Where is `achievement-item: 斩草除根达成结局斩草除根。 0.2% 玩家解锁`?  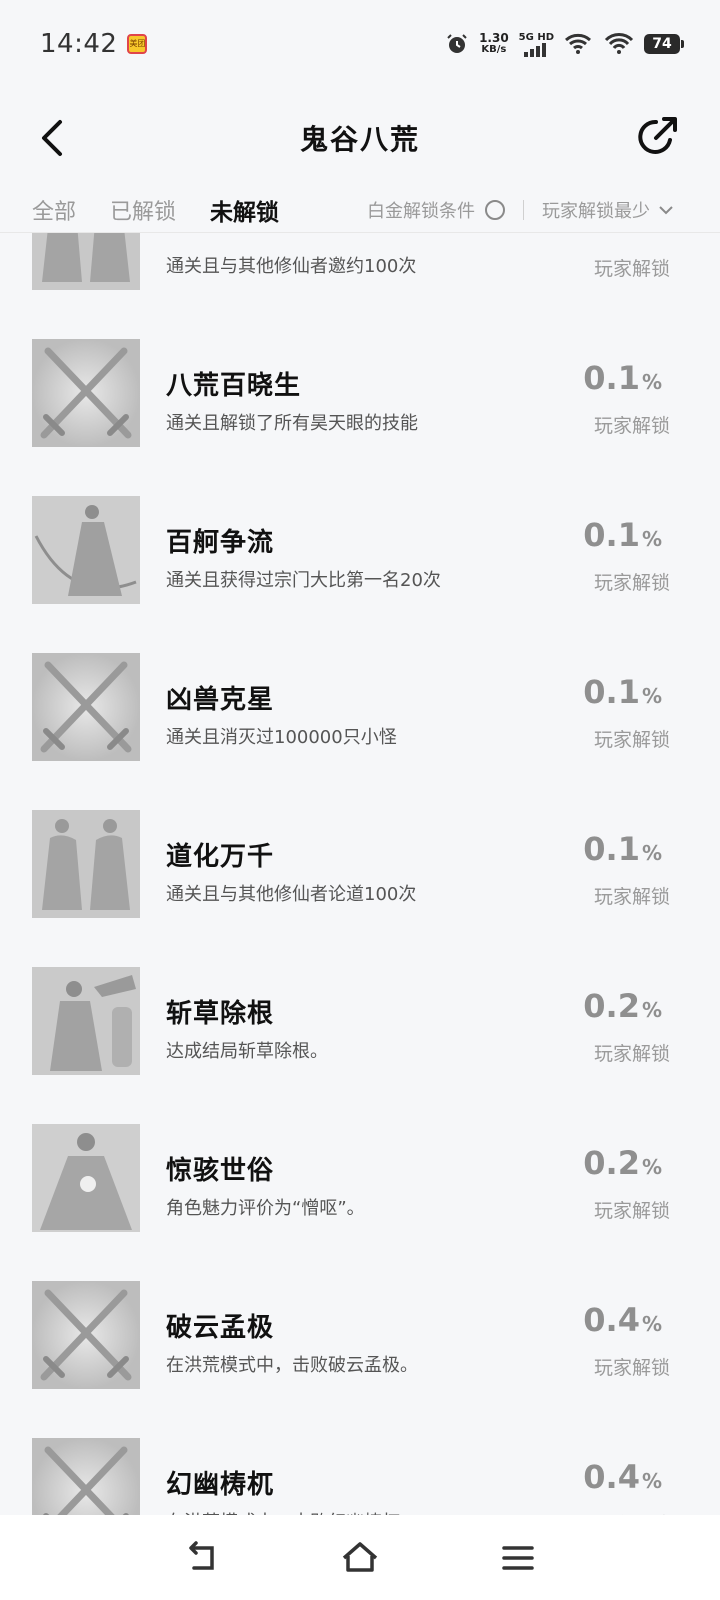 achievement-item: 斩草除根达成结局斩草除根。 0.2% 玩家解锁 is located at coordinates (360, 1001).